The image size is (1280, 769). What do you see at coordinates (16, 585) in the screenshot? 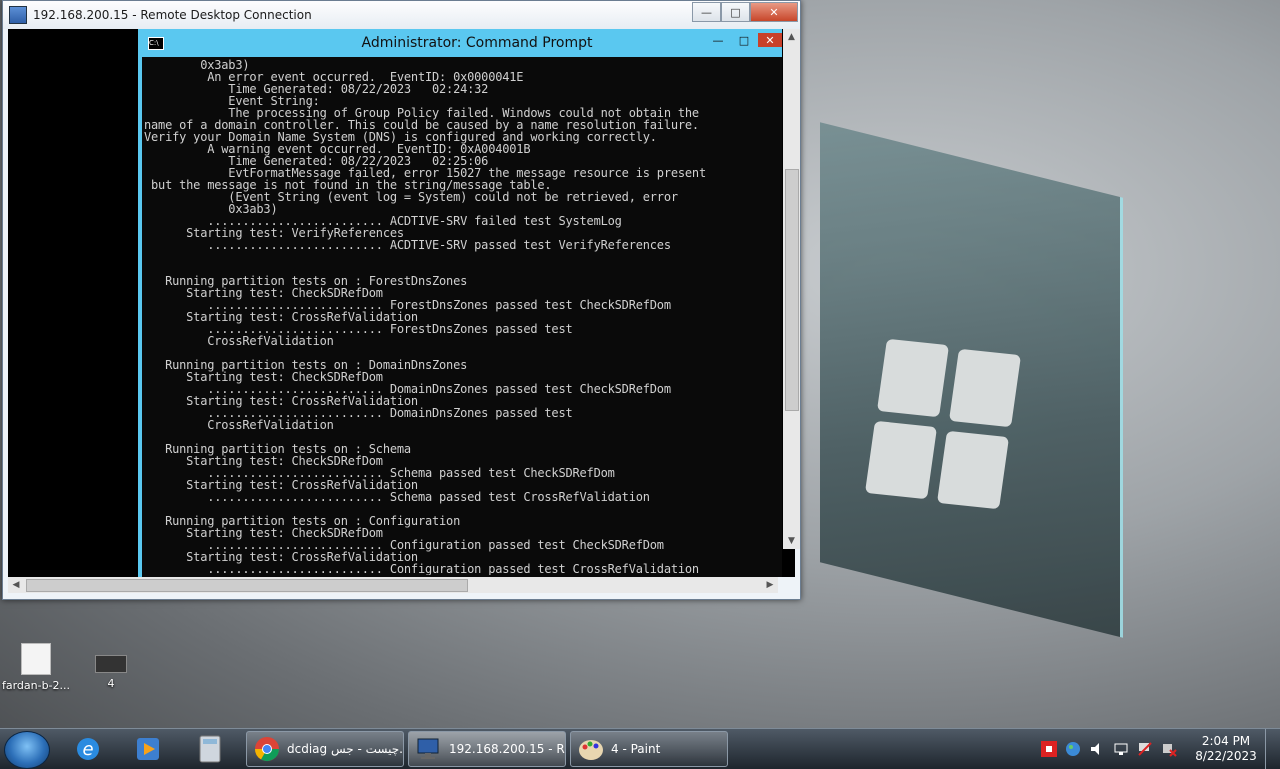
I see `scroll-left-arrow-icon: ◀` at bounding box center [16, 585].